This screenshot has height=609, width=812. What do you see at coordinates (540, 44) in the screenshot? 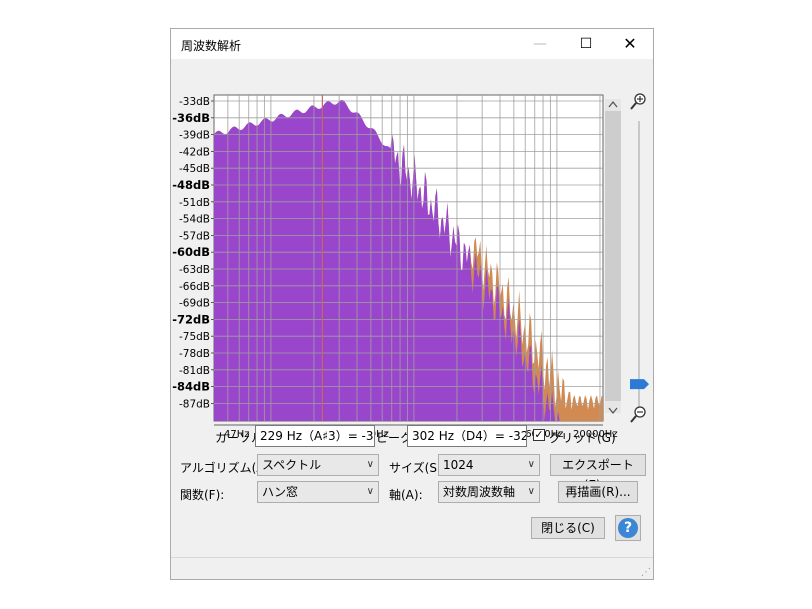
I see `minimize-button: —` at bounding box center [540, 44].